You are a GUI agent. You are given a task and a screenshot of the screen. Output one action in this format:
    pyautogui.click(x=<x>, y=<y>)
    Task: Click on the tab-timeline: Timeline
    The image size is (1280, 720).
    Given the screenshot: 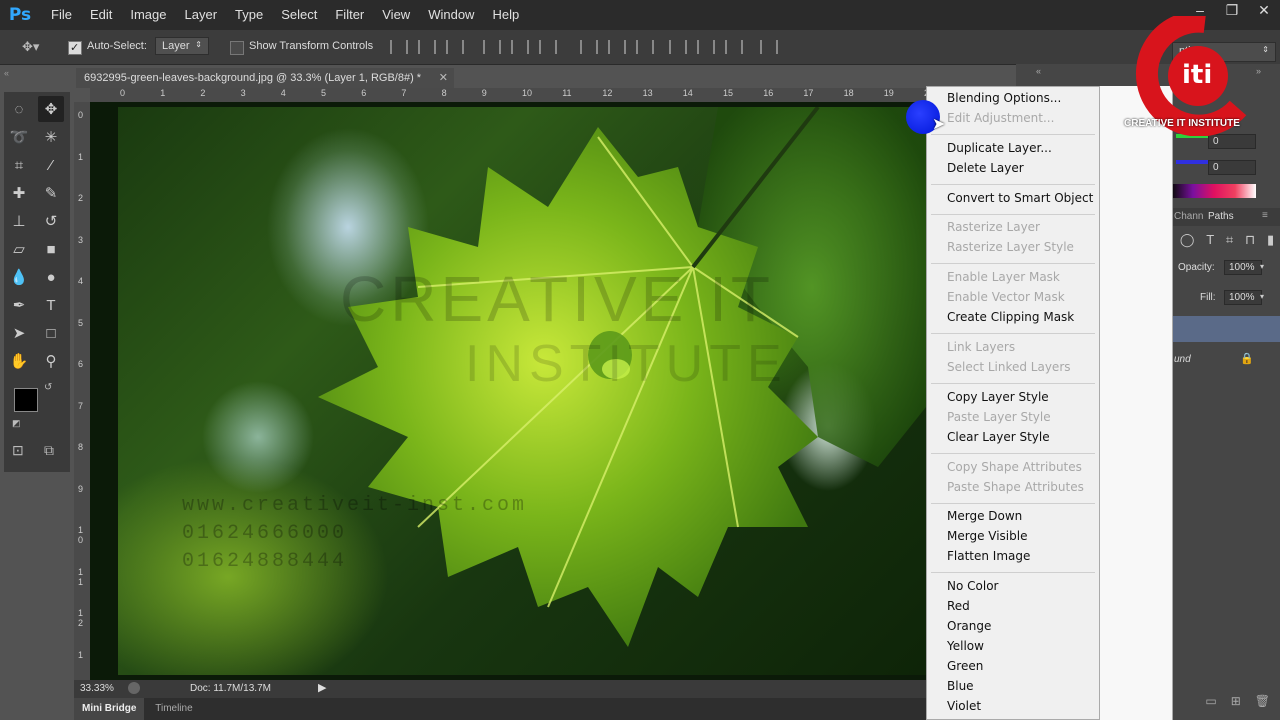 What is the action you would take?
    pyautogui.click(x=173, y=709)
    